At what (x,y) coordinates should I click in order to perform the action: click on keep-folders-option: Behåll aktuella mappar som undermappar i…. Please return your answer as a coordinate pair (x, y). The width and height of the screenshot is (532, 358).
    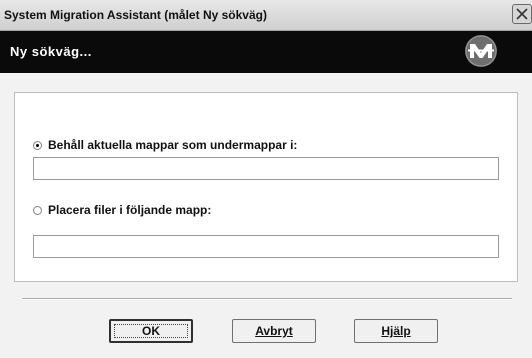
    Looking at the image, I should click on (165, 145).